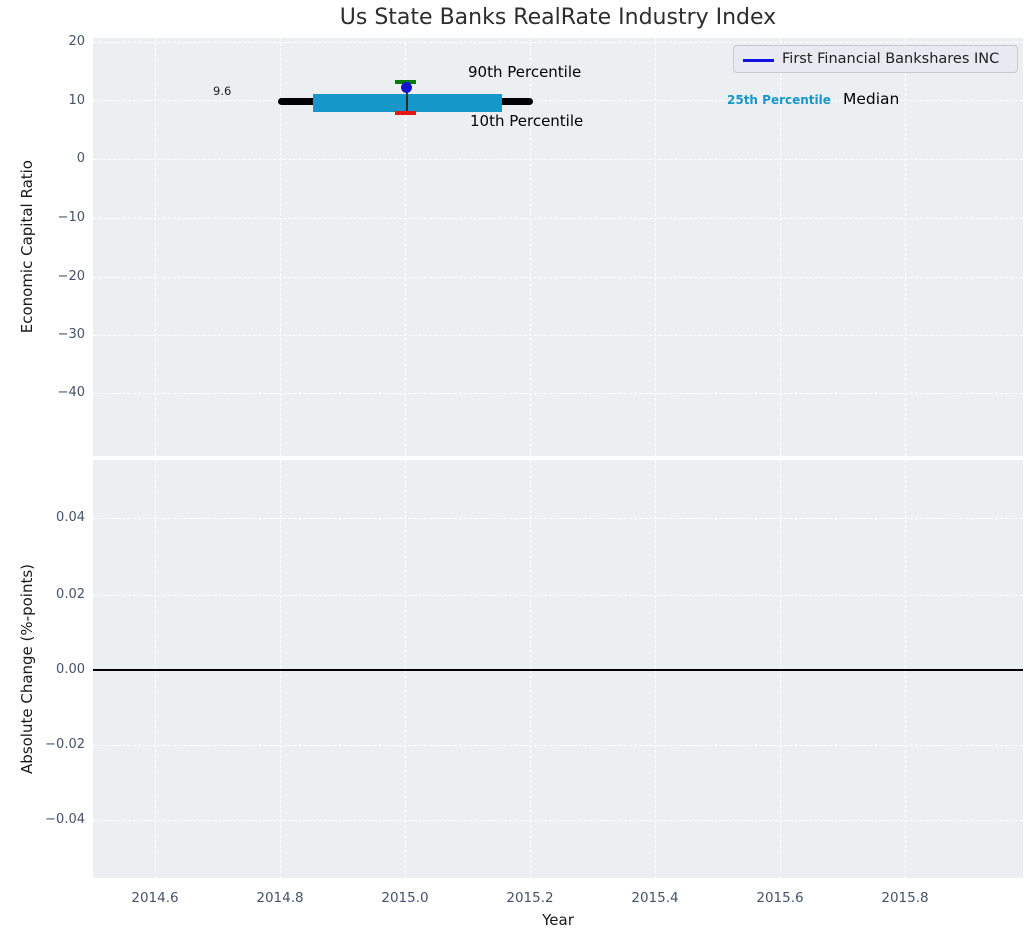 The image size is (1034, 942). What do you see at coordinates (558, 335) in the screenshot?
I see `gridline-h-n30` at bounding box center [558, 335].